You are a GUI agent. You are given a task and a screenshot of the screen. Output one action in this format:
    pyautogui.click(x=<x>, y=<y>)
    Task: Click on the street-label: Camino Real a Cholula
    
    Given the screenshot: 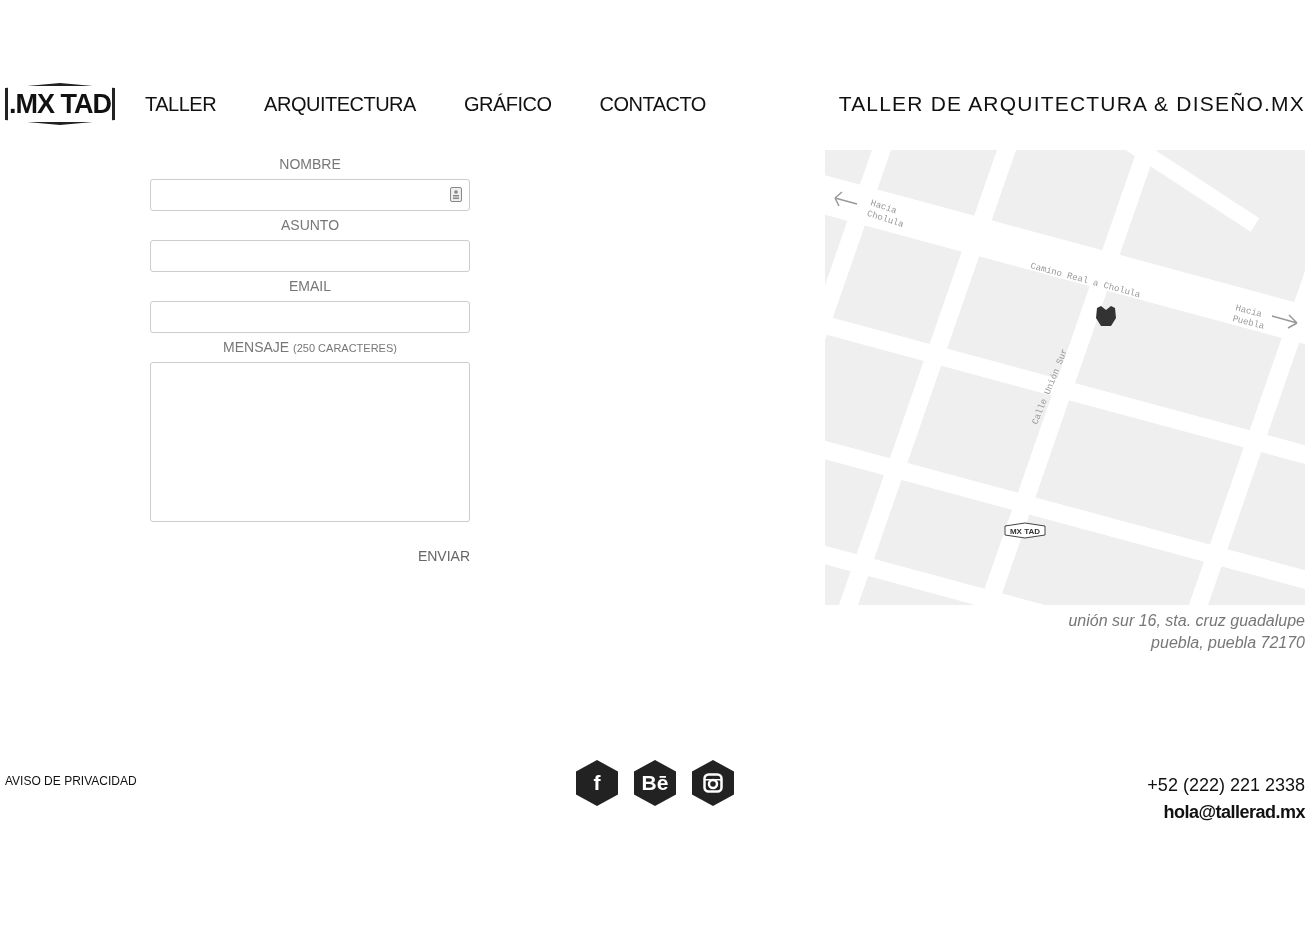 What is the action you would take?
    pyautogui.click(x=1085, y=281)
    